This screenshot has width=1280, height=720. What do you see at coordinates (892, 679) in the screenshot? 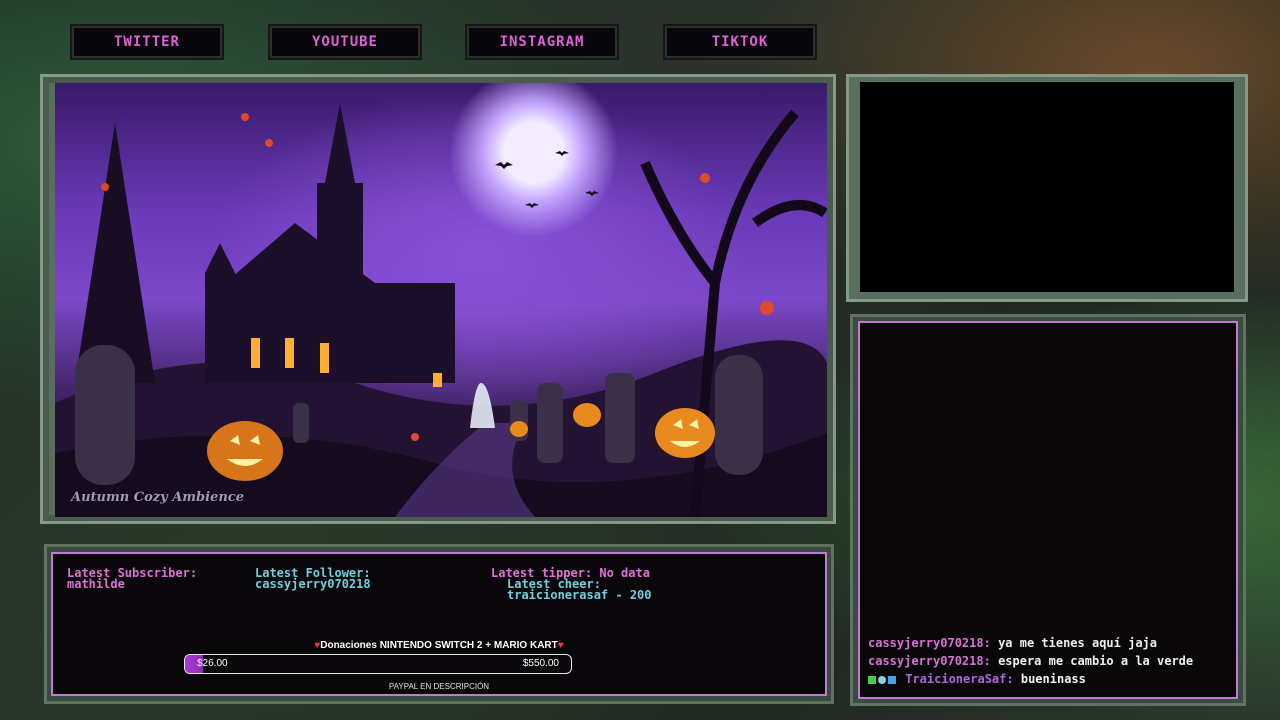
I see `crown-badge-icon` at bounding box center [892, 679].